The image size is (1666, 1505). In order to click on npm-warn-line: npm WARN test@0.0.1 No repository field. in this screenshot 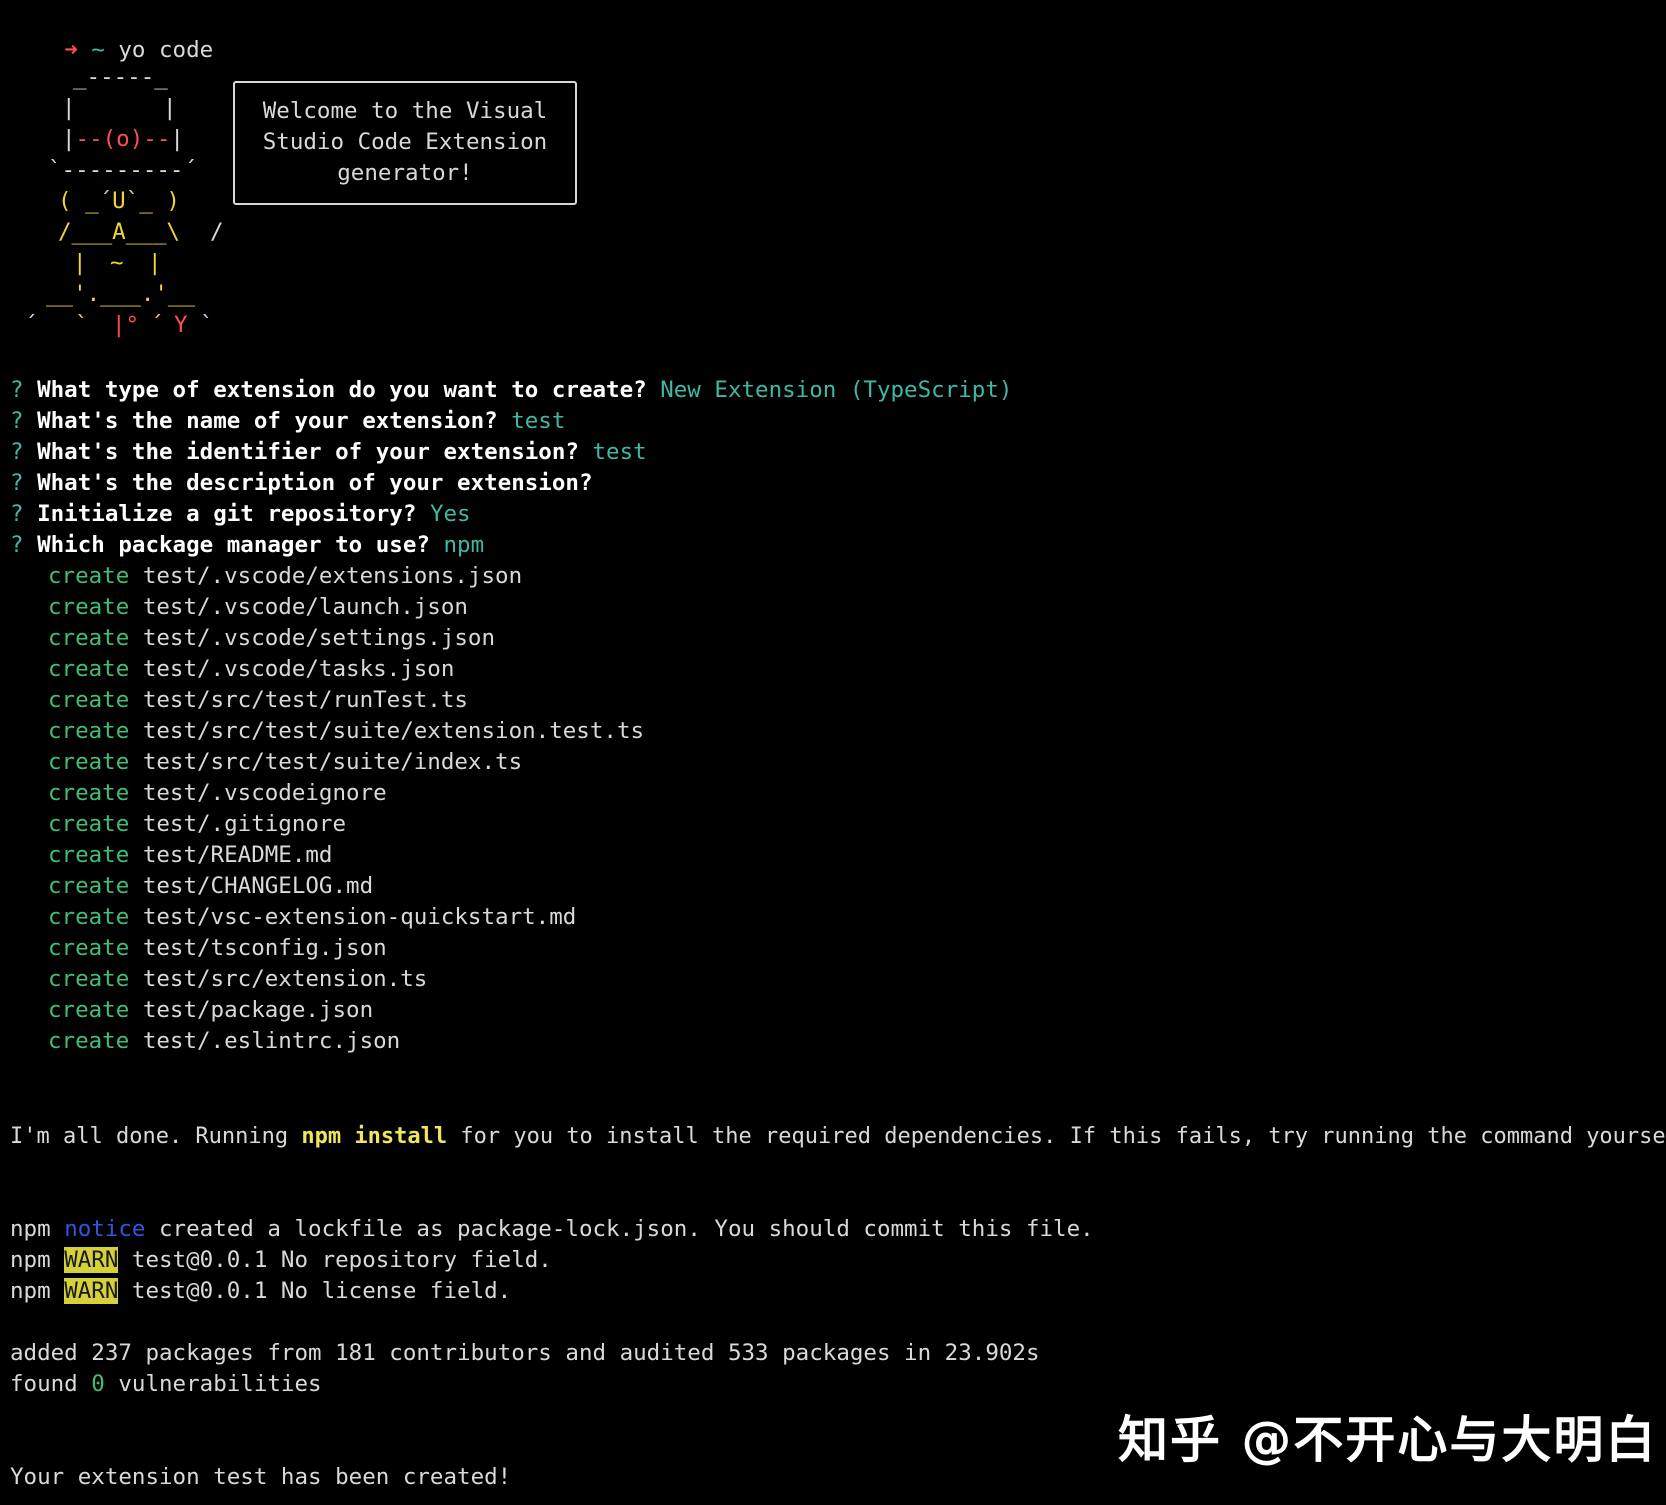, I will do `click(281, 1260)`.